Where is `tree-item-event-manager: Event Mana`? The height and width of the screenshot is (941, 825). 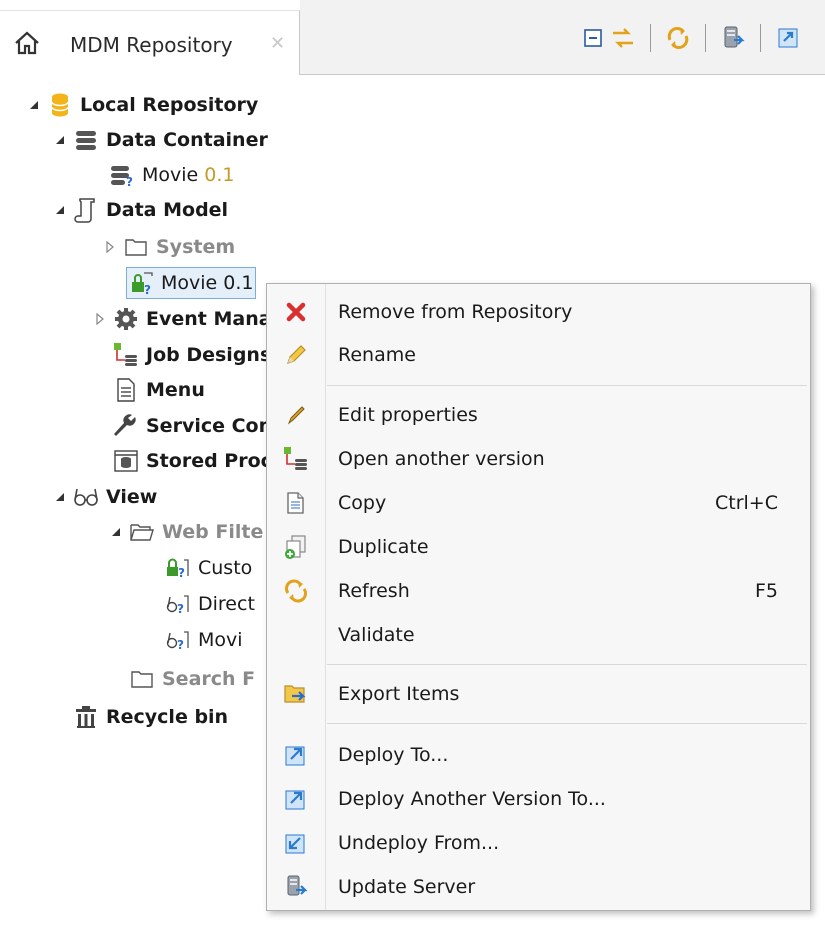
tree-item-event-manager: Event Mana is located at coordinates (180, 319).